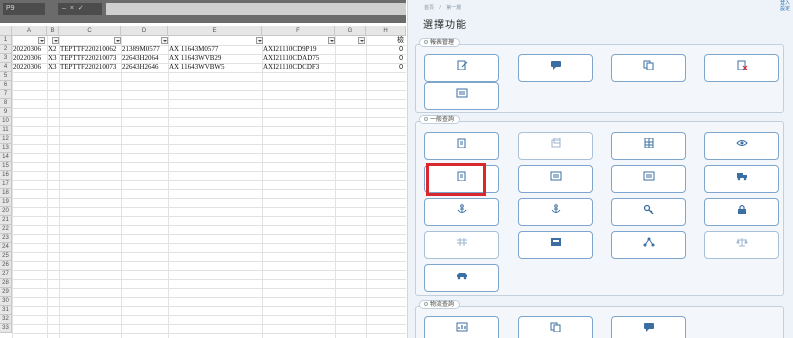 The width and height of the screenshot is (793, 338). What do you see at coordinates (6, 67) in the screenshot?
I see `row-header: 4` at bounding box center [6, 67].